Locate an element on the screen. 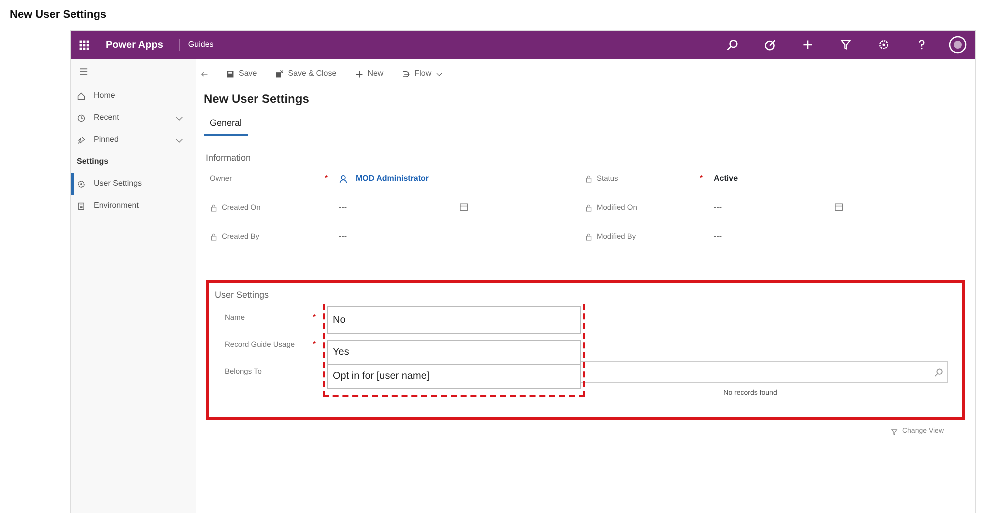  save-icon is located at coordinates (230, 74).